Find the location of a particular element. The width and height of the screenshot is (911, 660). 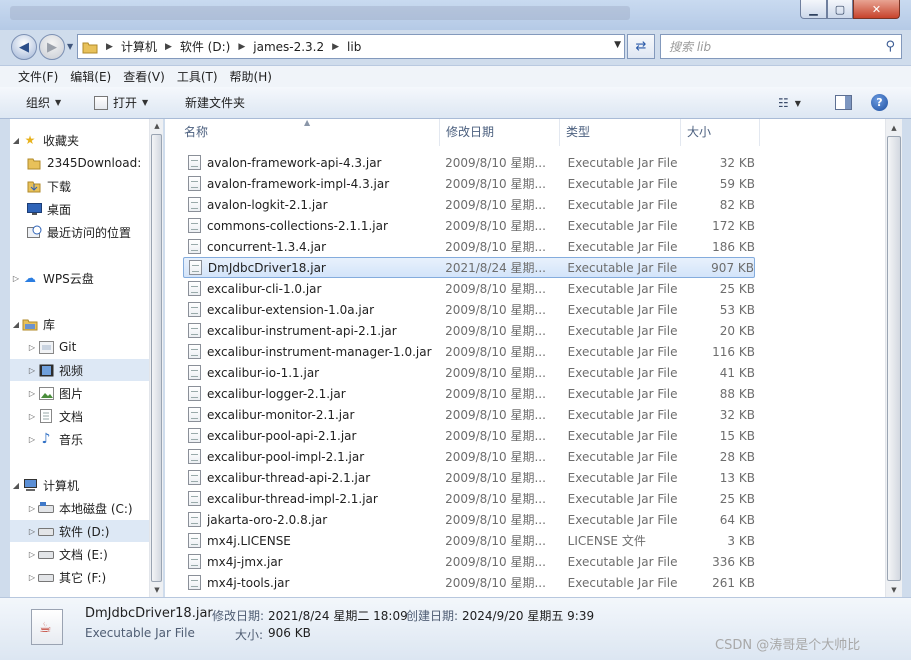

maximize-button: ▢ is located at coordinates (840, 9).